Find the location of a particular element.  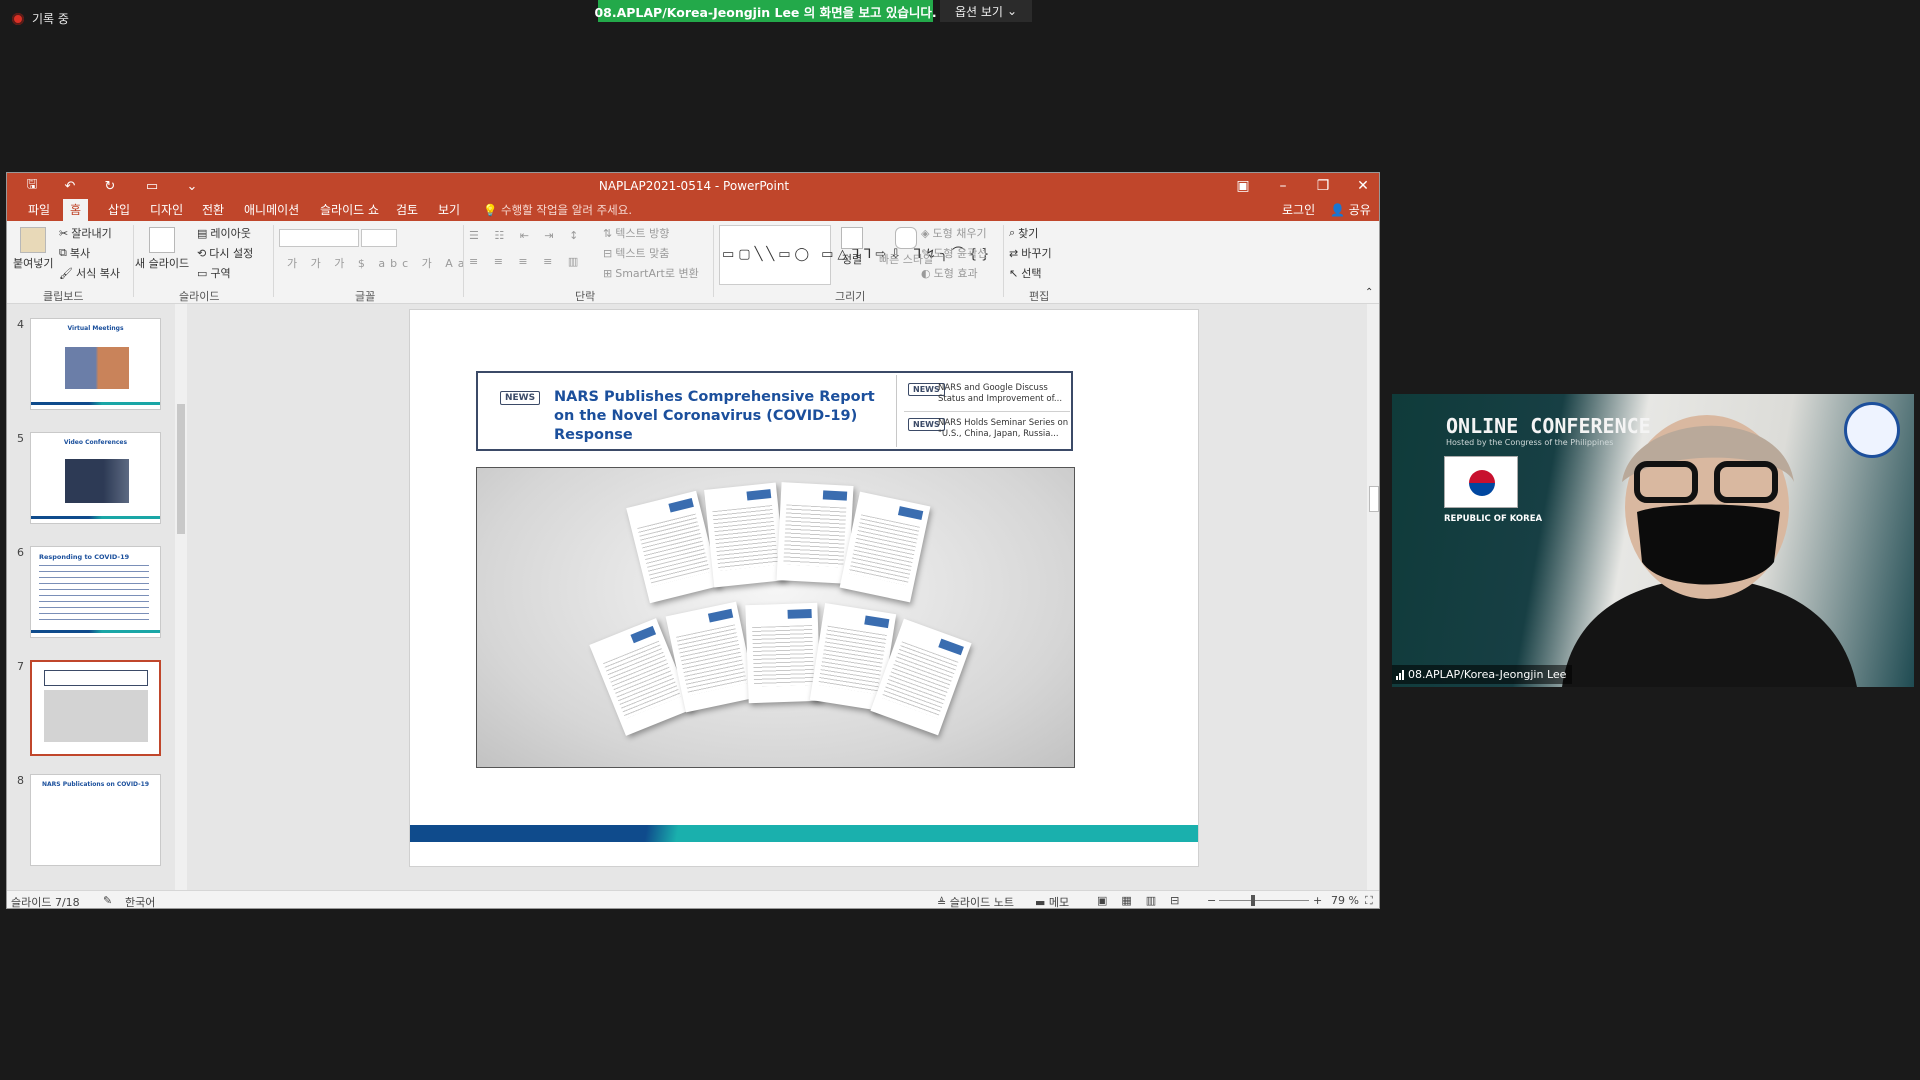

font-format-buttons: 가 가 가 $ abc 가 Aa is located at coordinates (378, 263).